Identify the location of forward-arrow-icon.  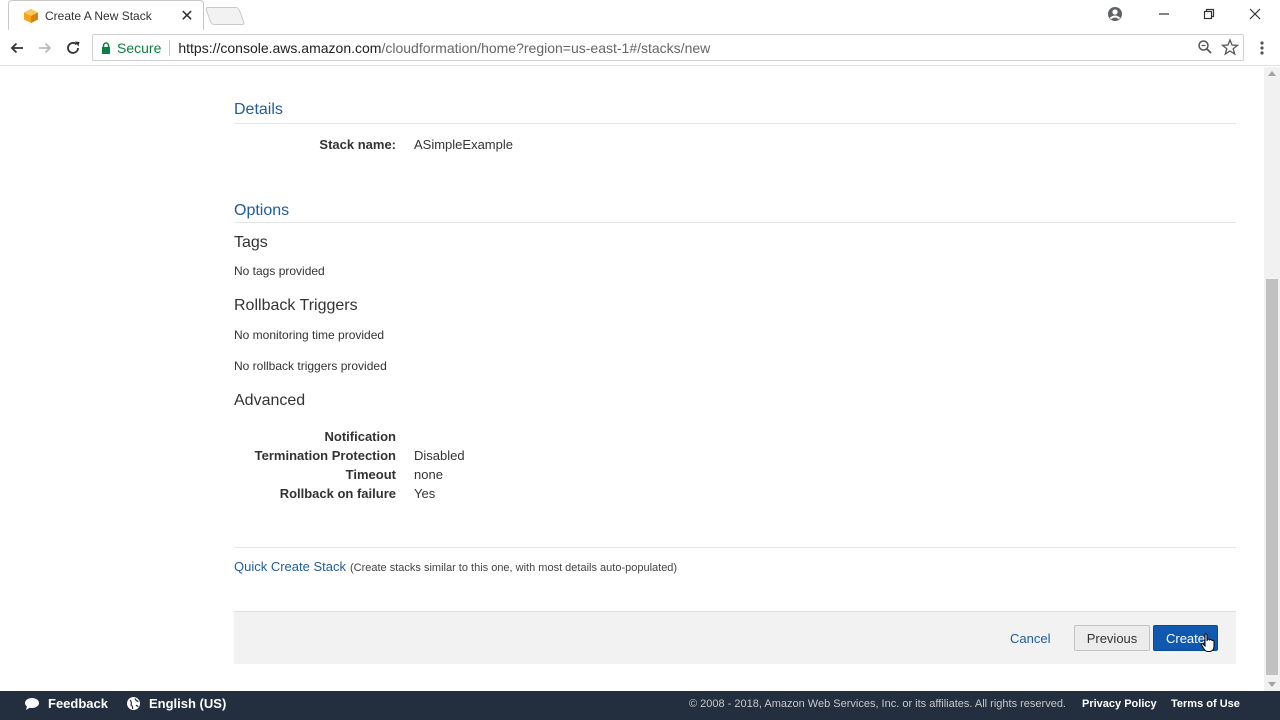
(45, 48).